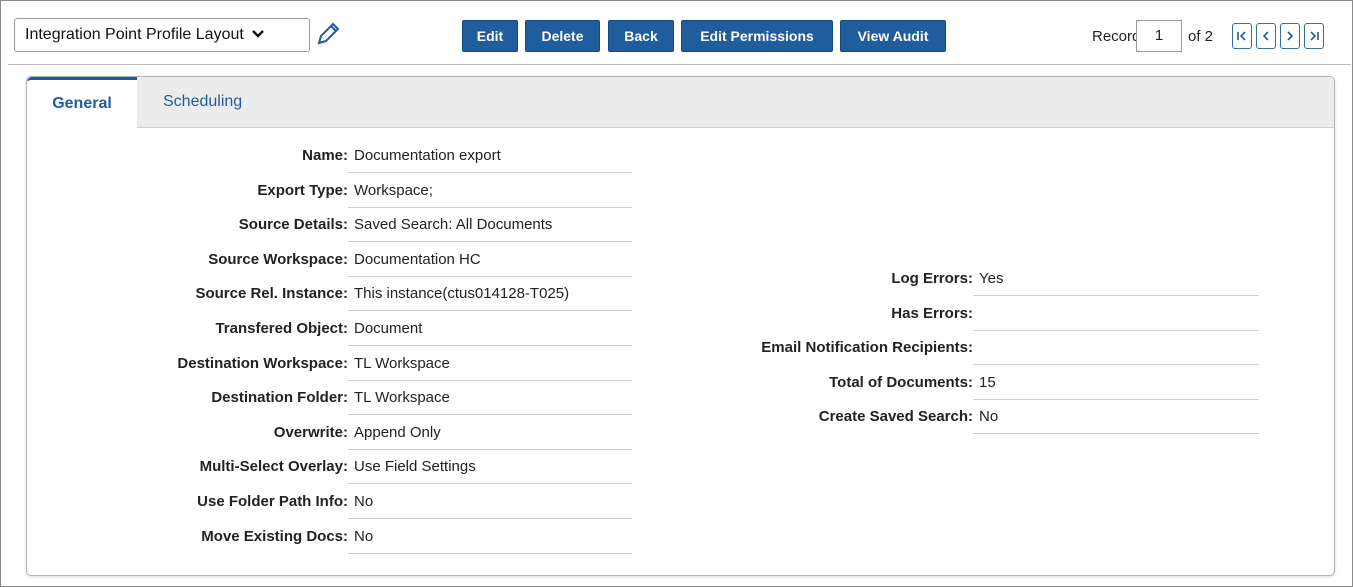 Image resolution: width=1353 pixels, height=587 pixels. Describe the element at coordinates (257, 35) in the screenshot. I see `chevron-down-icon` at that location.